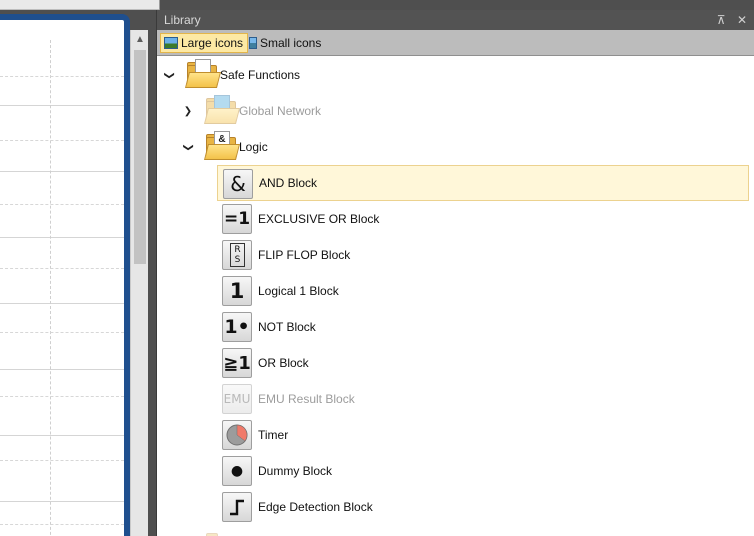 The image size is (754, 536). What do you see at coordinates (188, 111) in the screenshot?
I see `chevron-right-icon: ❯` at bounding box center [188, 111].